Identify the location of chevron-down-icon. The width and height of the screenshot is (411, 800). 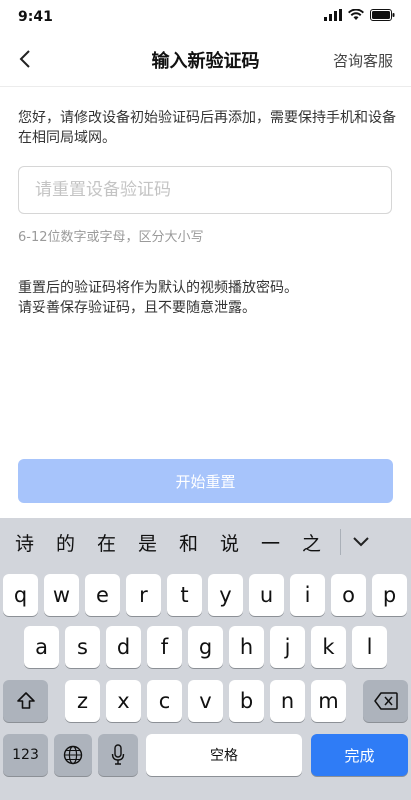
(361, 542).